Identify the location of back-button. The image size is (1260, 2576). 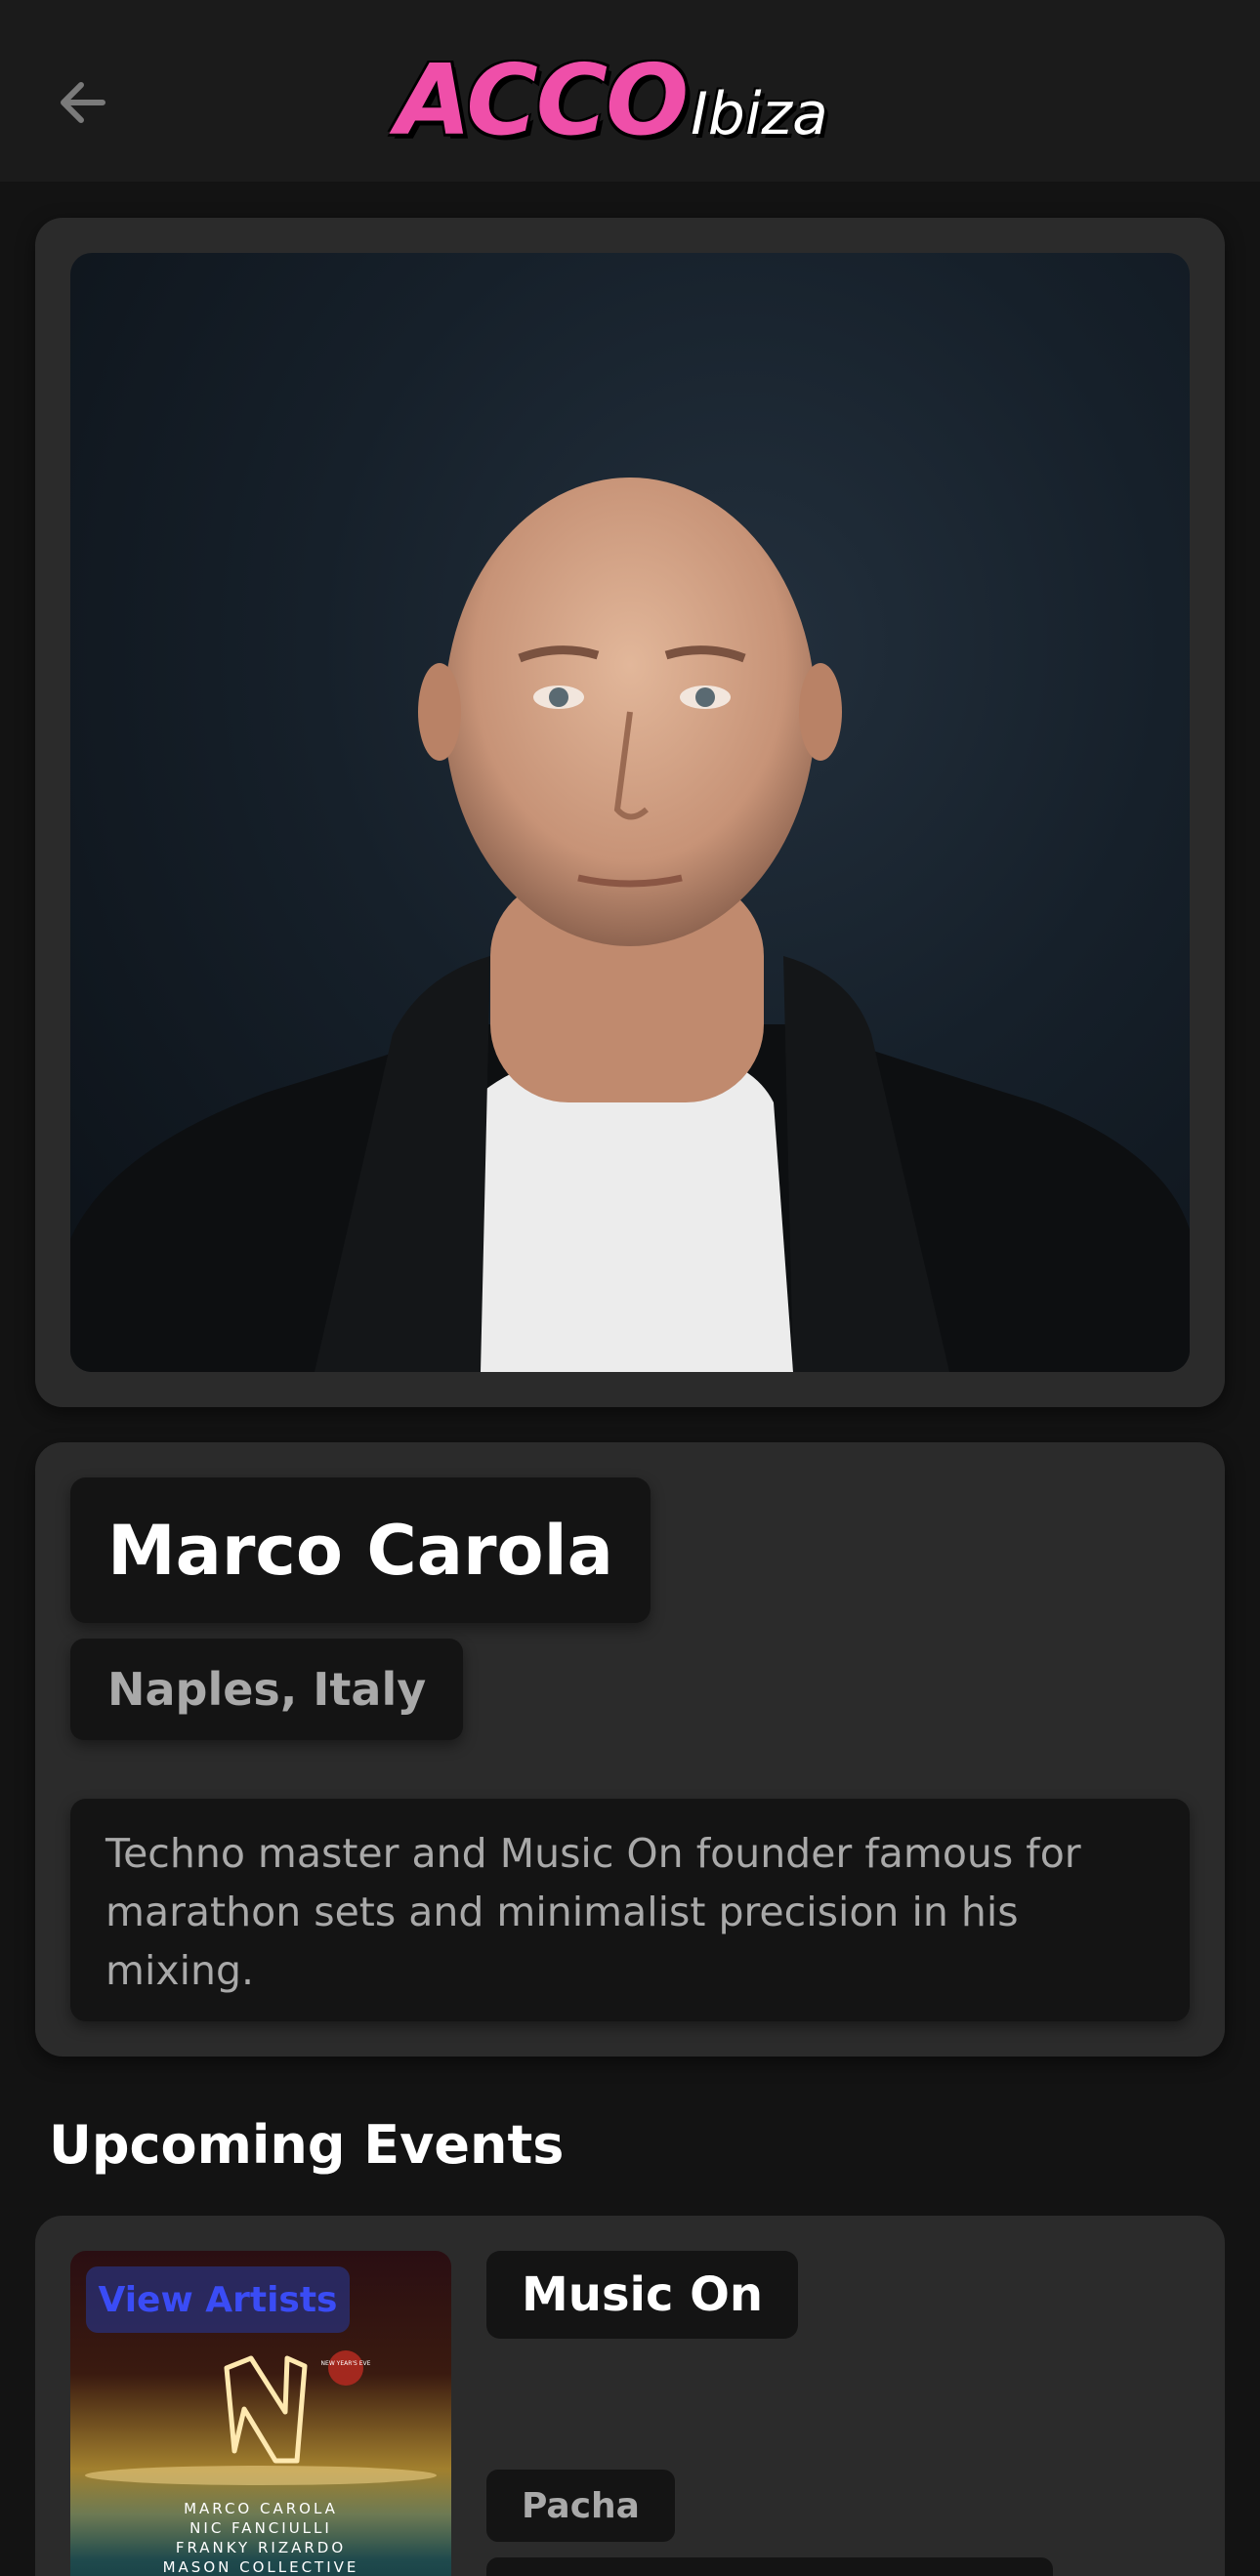
(83, 102).